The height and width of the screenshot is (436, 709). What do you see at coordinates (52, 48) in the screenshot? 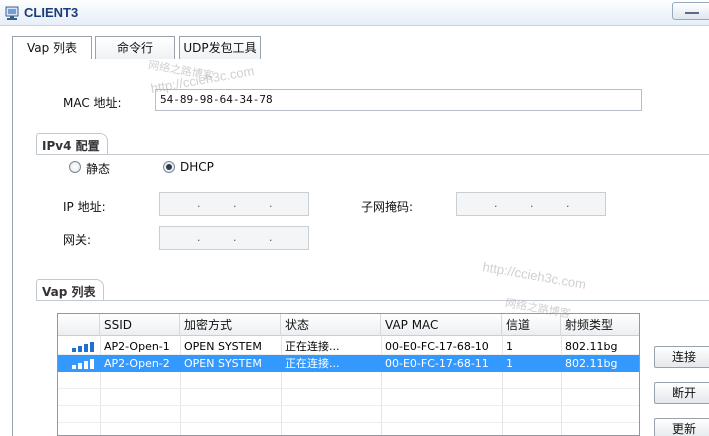
I see `tab-vap-list: Vap 列表` at bounding box center [52, 48].